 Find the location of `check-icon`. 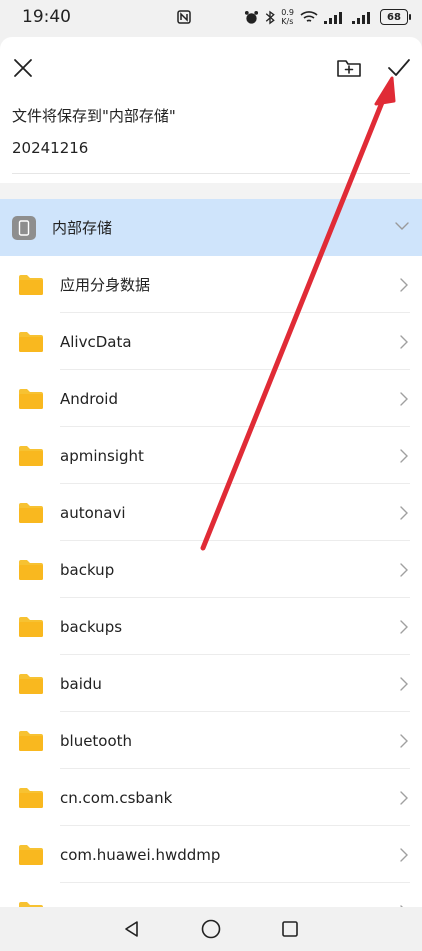

check-icon is located at coordinates (399, 67).